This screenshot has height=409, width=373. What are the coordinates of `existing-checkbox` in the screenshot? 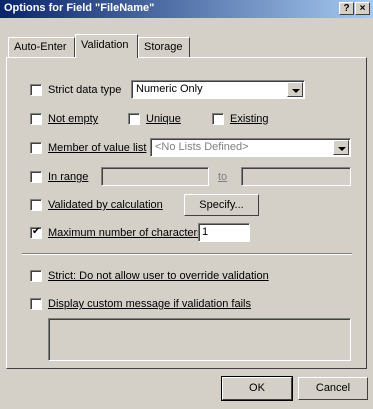 It's located at (218, 119).